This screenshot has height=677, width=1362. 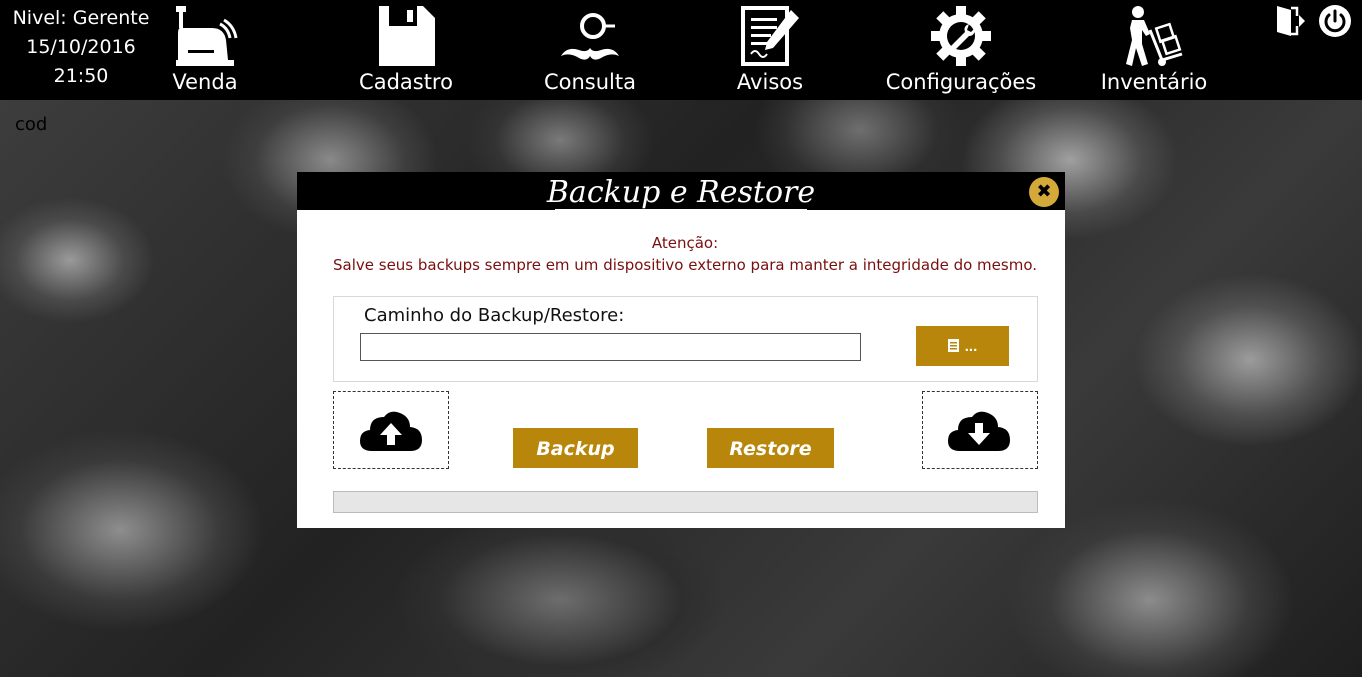 I want to click on close-button: ✖, so click(x=1044, y=192).